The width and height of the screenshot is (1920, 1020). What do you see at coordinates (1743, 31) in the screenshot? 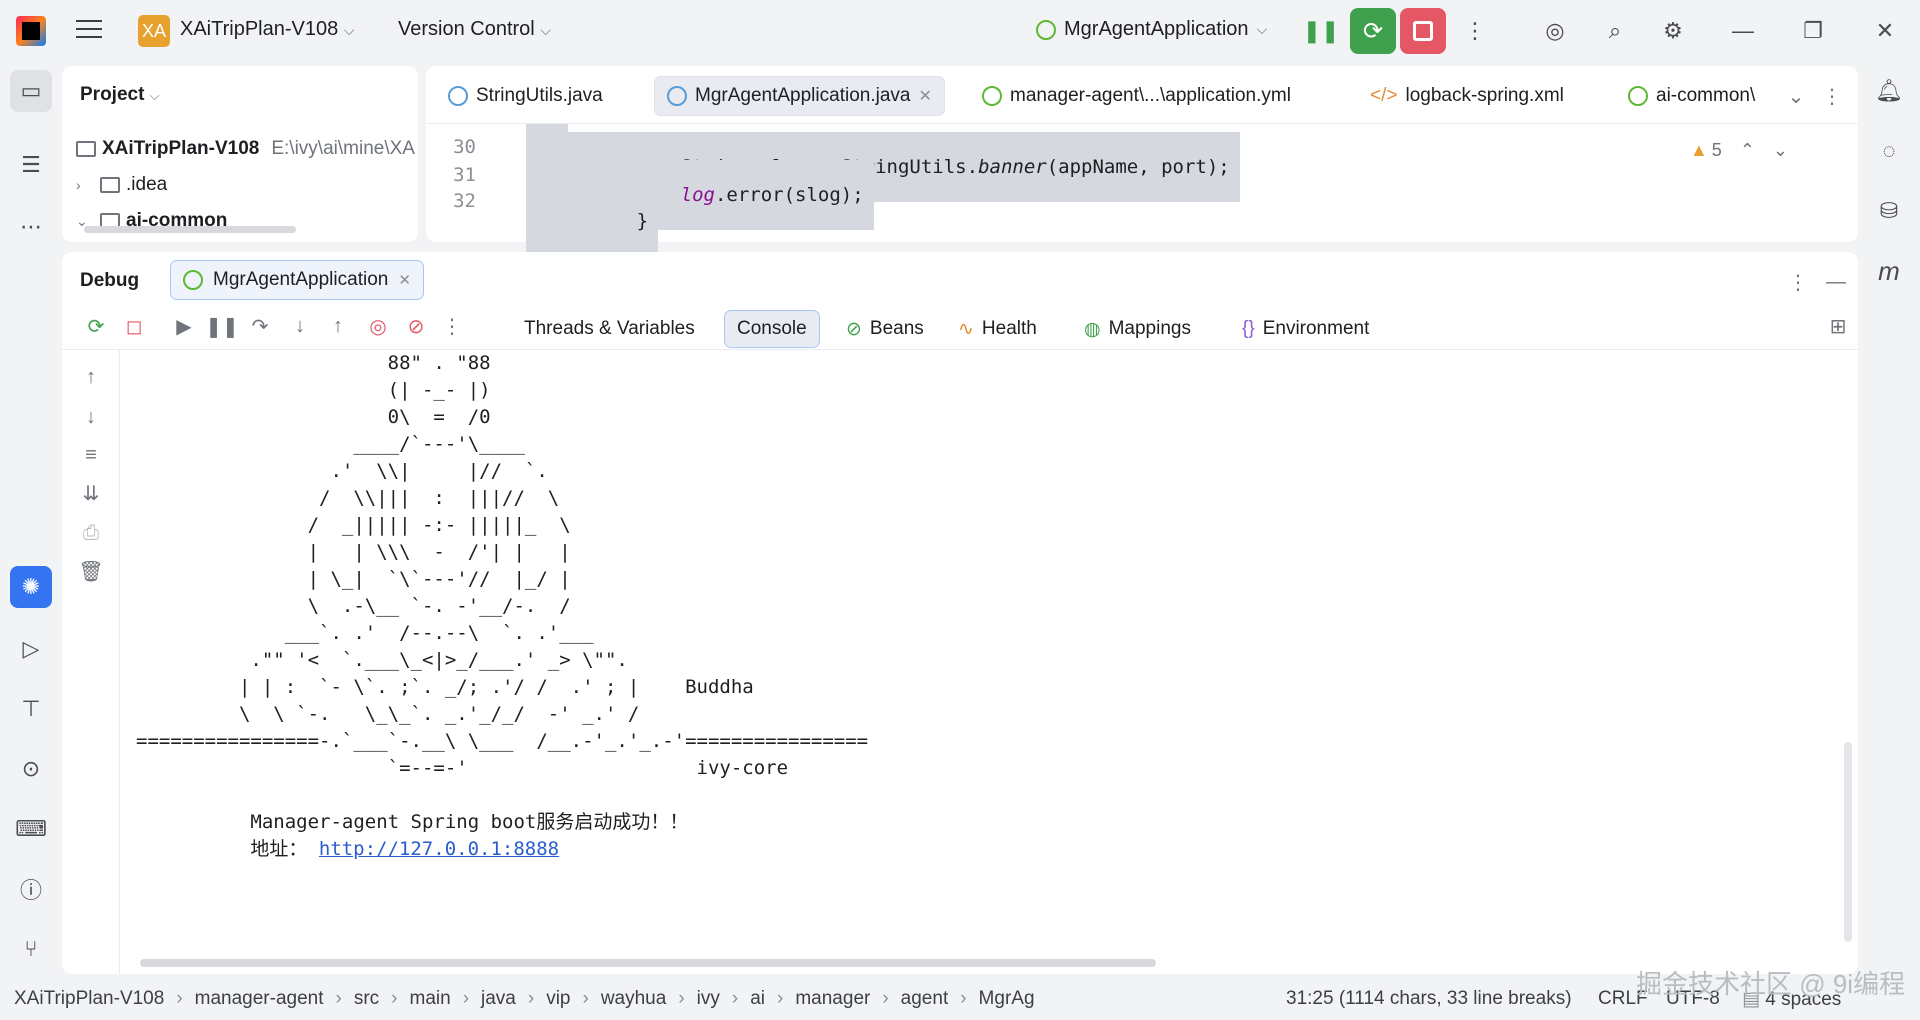
I see `minimize-window-icon: —` at bounding box center [1743, 31].